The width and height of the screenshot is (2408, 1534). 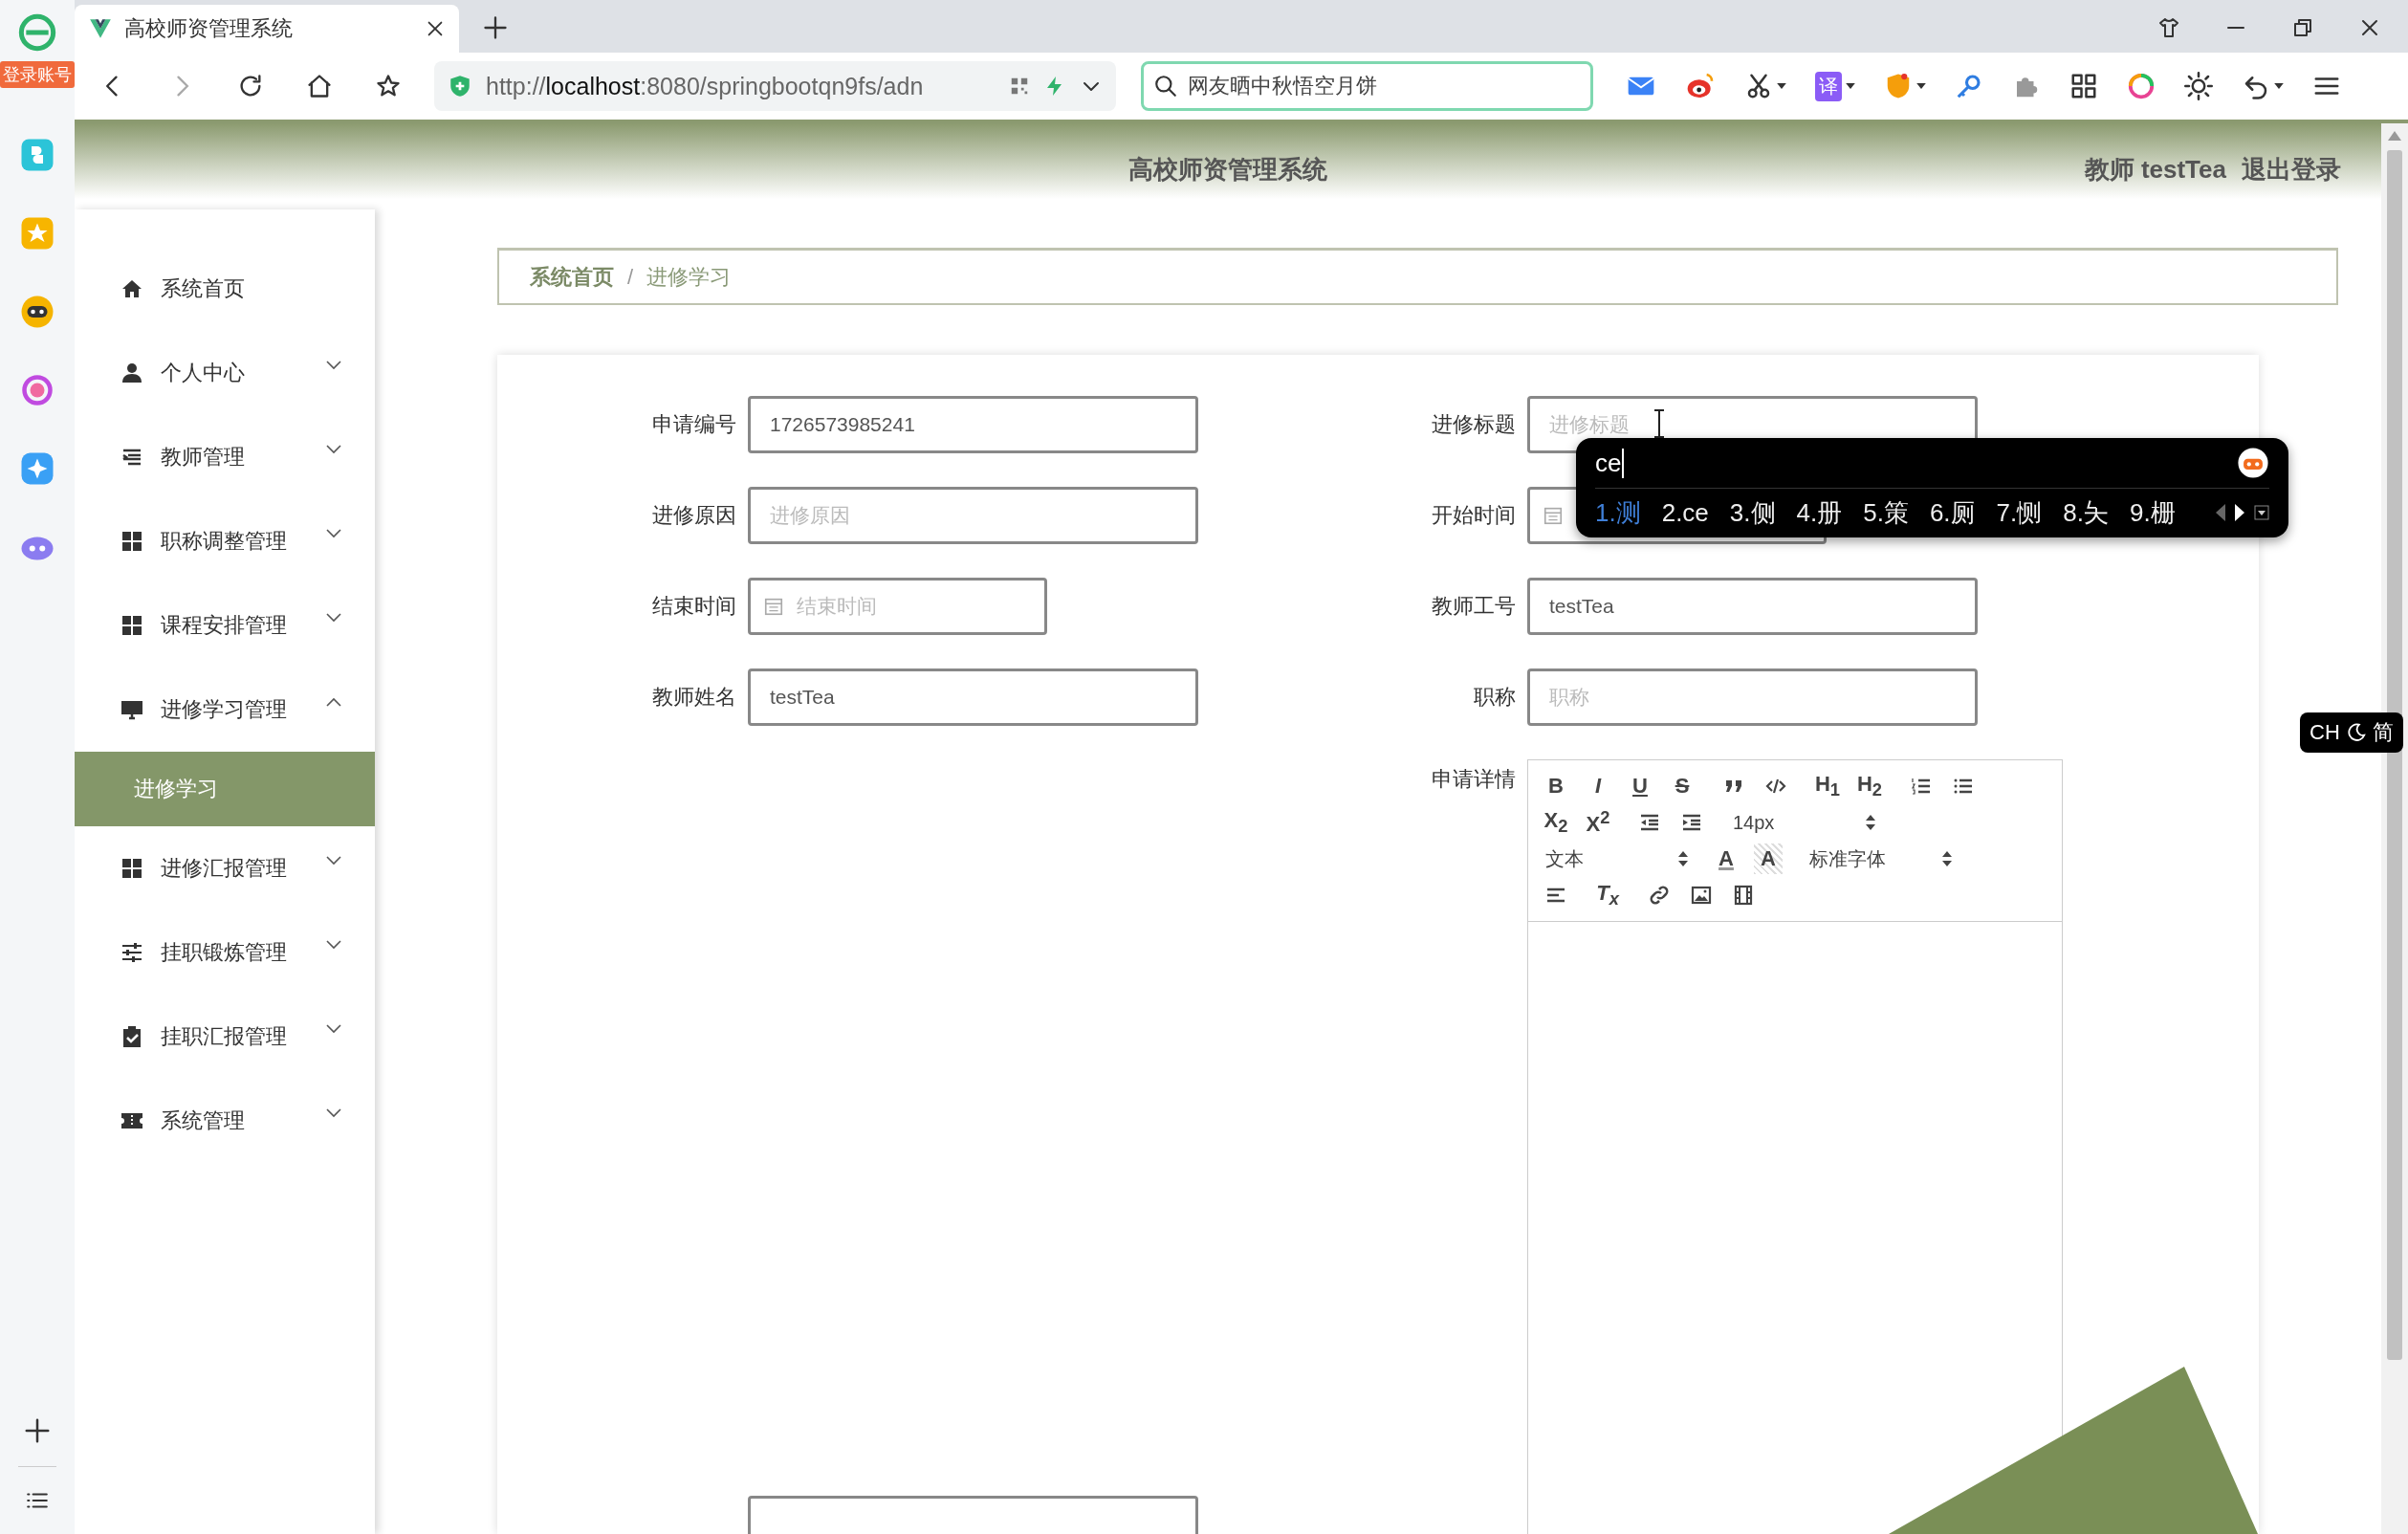 I want to click on field-label: 结束时间, so click(x=694, y=606).